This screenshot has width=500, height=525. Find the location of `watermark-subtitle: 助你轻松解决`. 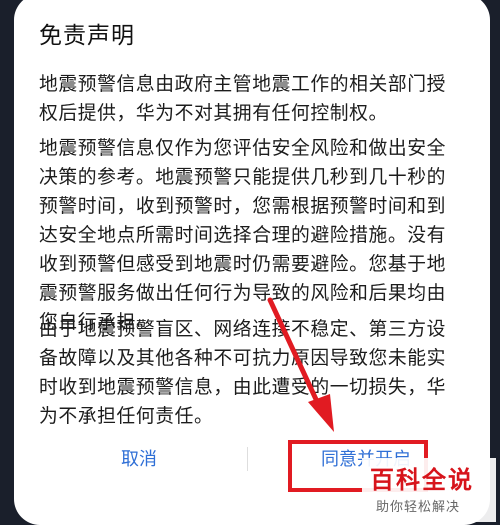

watermark-subtitle: 助你轻松解决 is located at coordinates (418, 507).